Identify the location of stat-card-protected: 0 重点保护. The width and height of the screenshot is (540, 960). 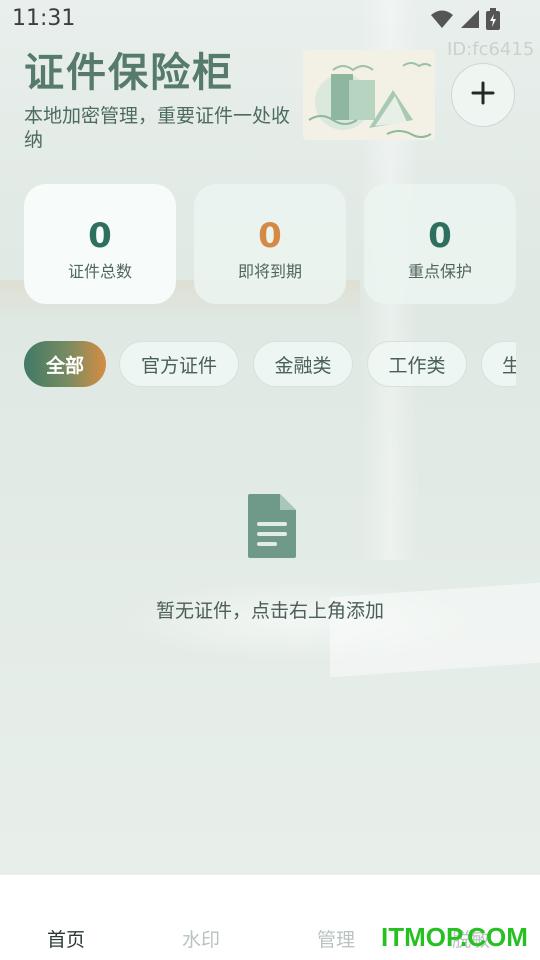
(440, 244).